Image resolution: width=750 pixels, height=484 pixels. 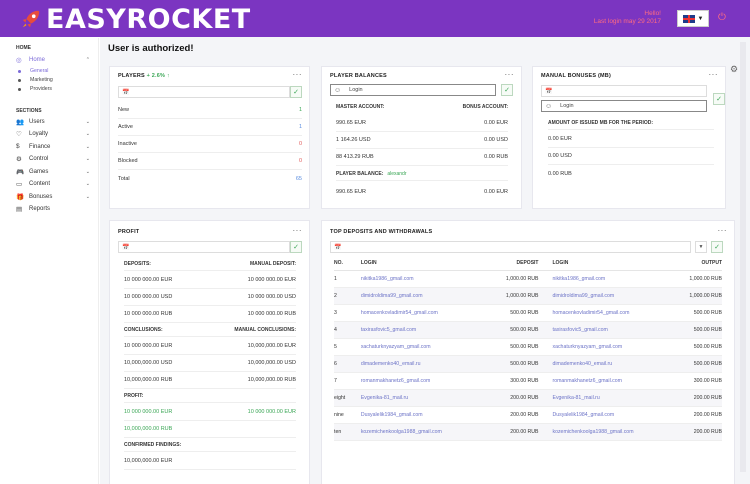 What do you see at coordinates (416, 381) in the screenshot?
I see `row-login-link: romanmakhanetz6_gmail.com` at bounding box center [416, 381].